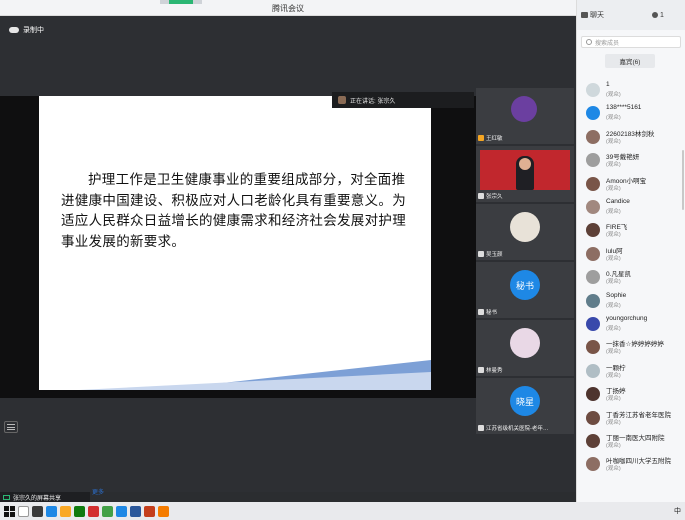 The width and height of the screenshot is (685, 520). What do you see at coordinates (11, 427) in the screenshot?
I see `list-icon` at bounding box center [11, 427].